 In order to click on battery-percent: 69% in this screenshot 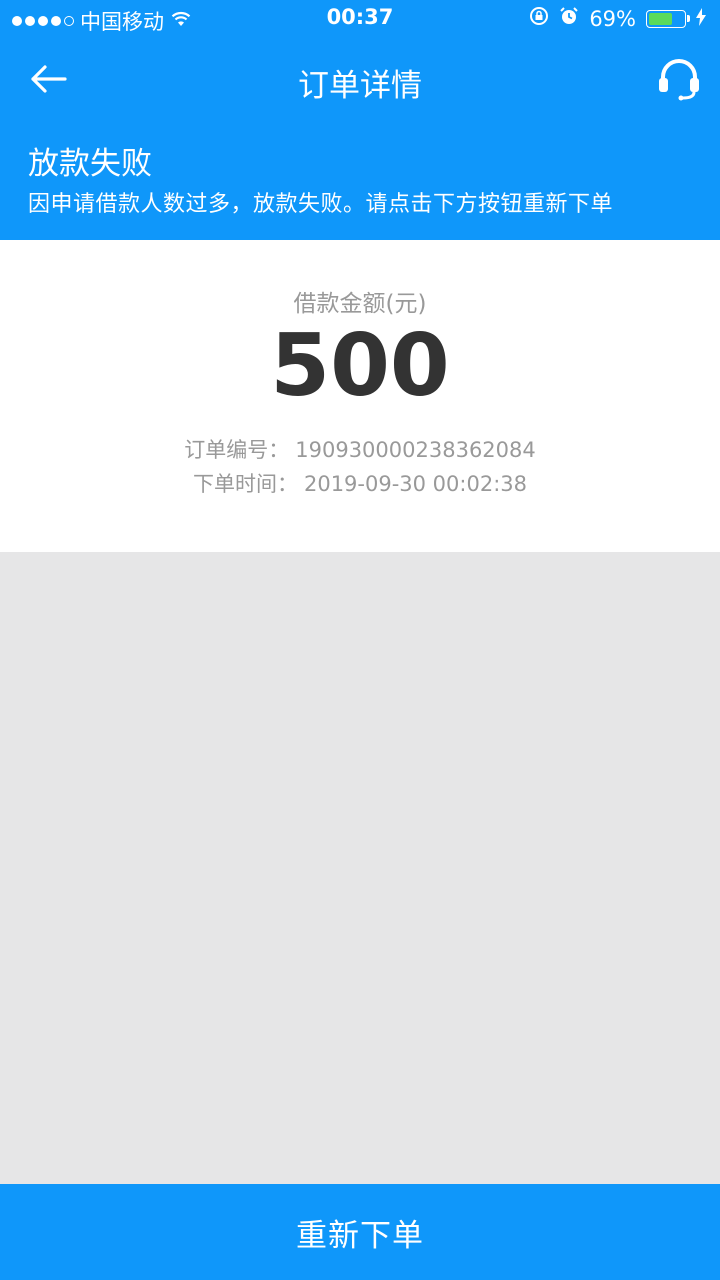, I will do `click(612, 18)`.